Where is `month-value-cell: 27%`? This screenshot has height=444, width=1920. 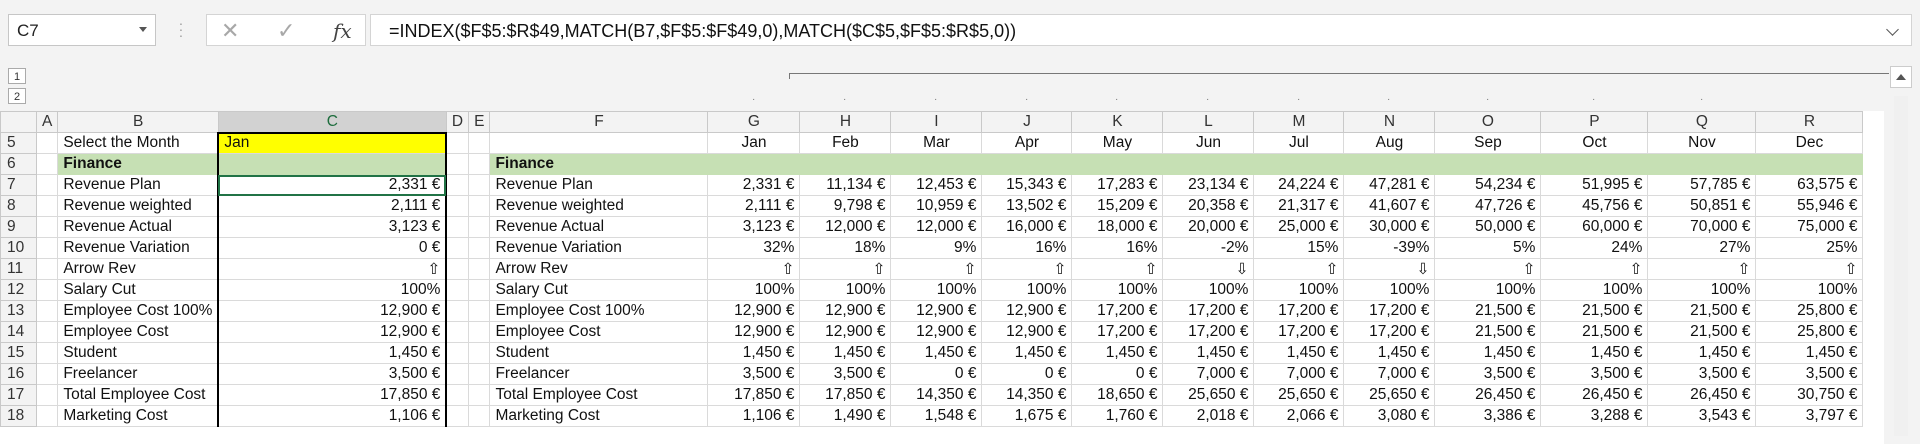 month-value-cell: 27% is located at coordinates (1702, 248).